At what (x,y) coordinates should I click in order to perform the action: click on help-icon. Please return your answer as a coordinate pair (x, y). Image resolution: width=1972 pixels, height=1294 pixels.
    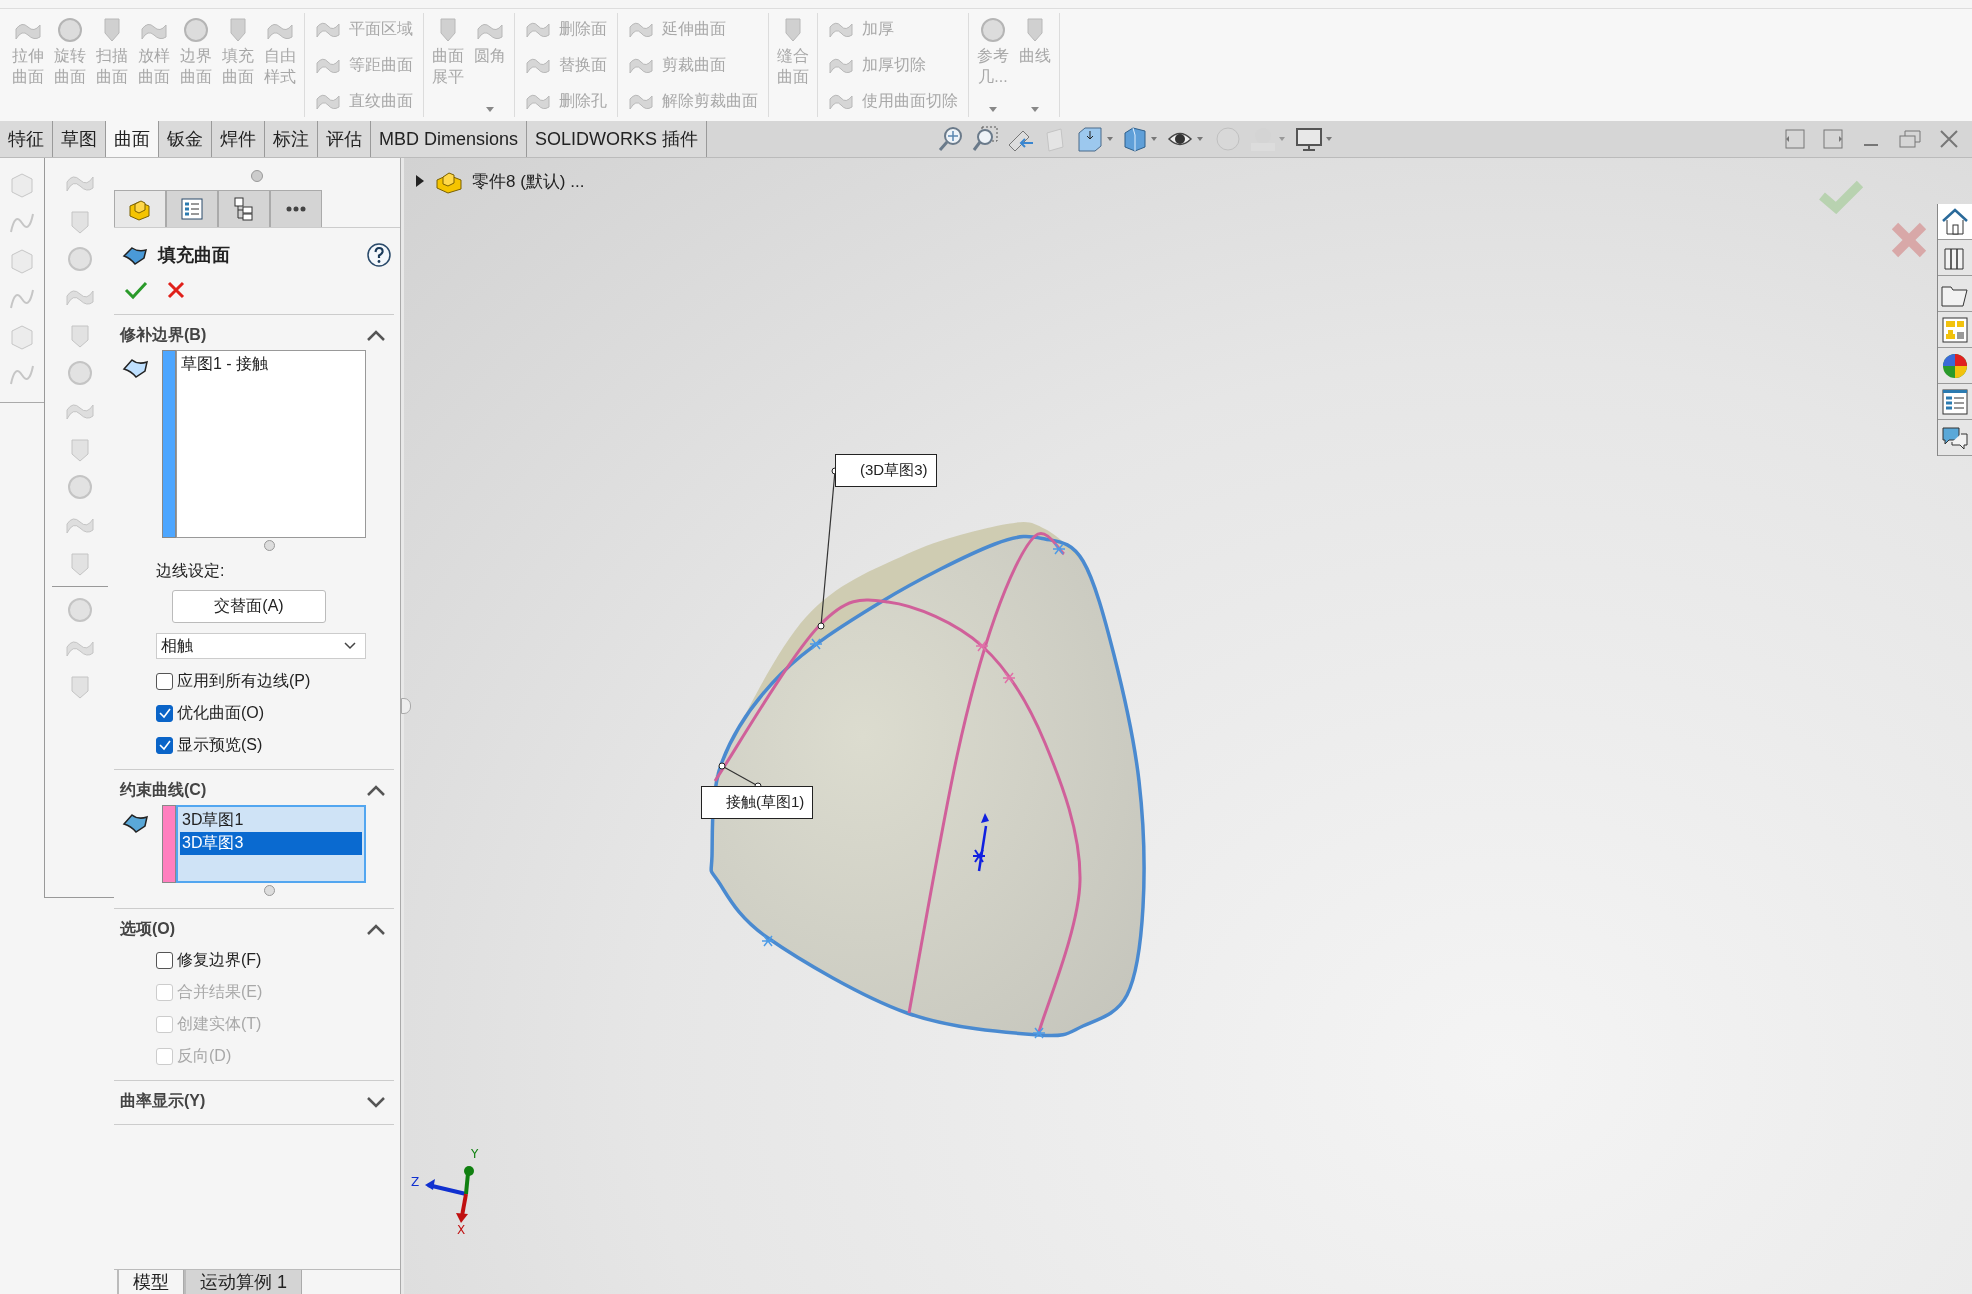
    Looking at the image, I should click on (379, 255).